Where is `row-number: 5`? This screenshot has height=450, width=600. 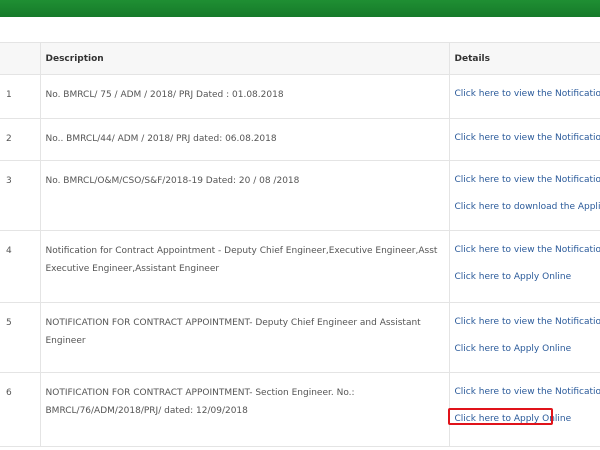 row-number: 5 is located at coordinates (9, 323).